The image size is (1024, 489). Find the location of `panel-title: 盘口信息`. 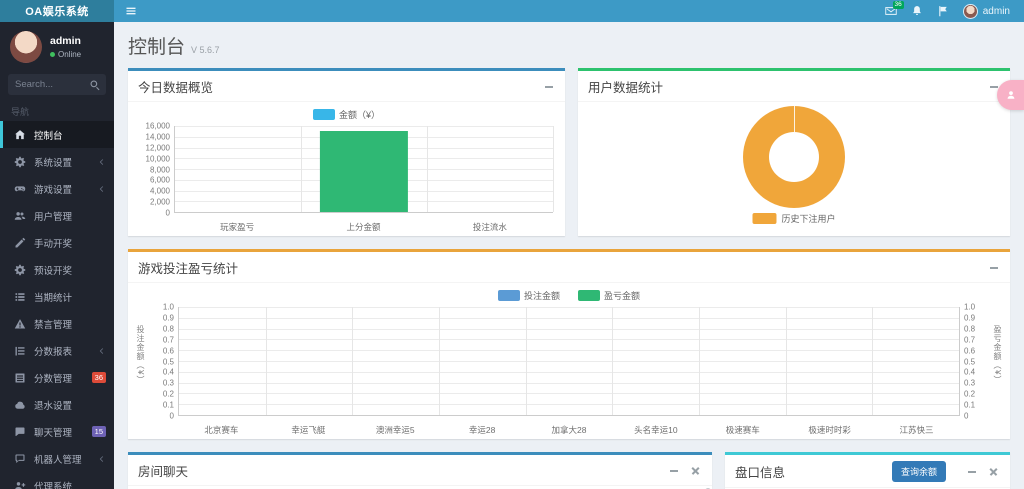

panel-title: 盘口信息 is located at coordinates (760, 473).